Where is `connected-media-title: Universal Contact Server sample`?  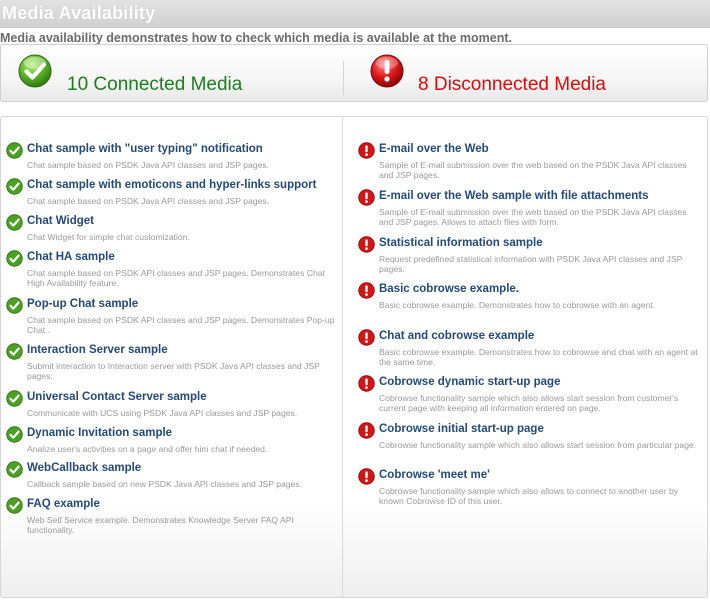 connected-media-title: Universal Contact Server sample is located at coordinates (117, 397).